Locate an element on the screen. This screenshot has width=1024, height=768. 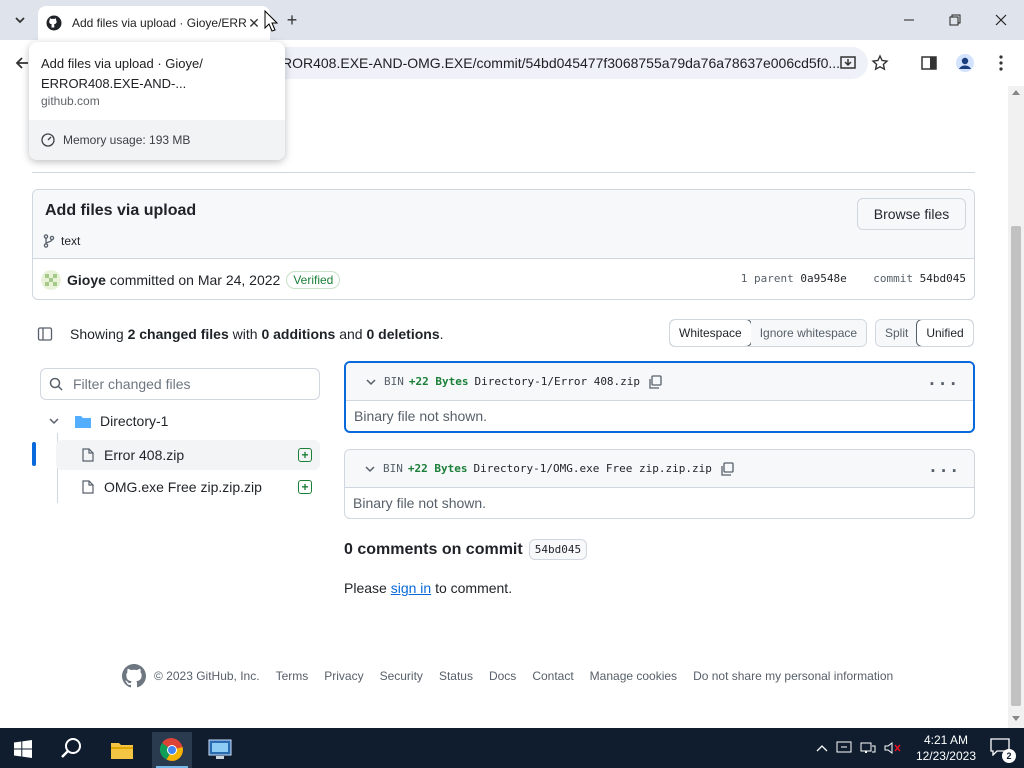
directory-name: Directory-1 is located at coordinates (134, 421).